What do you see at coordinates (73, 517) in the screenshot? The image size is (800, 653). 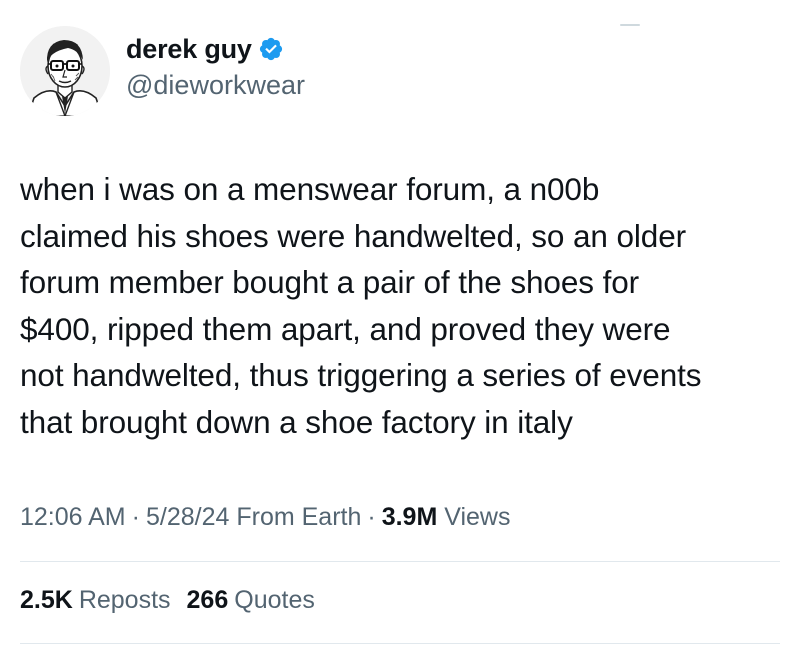 I see `tweet-time: 12:06 AM` at bounding box center [73, 517].